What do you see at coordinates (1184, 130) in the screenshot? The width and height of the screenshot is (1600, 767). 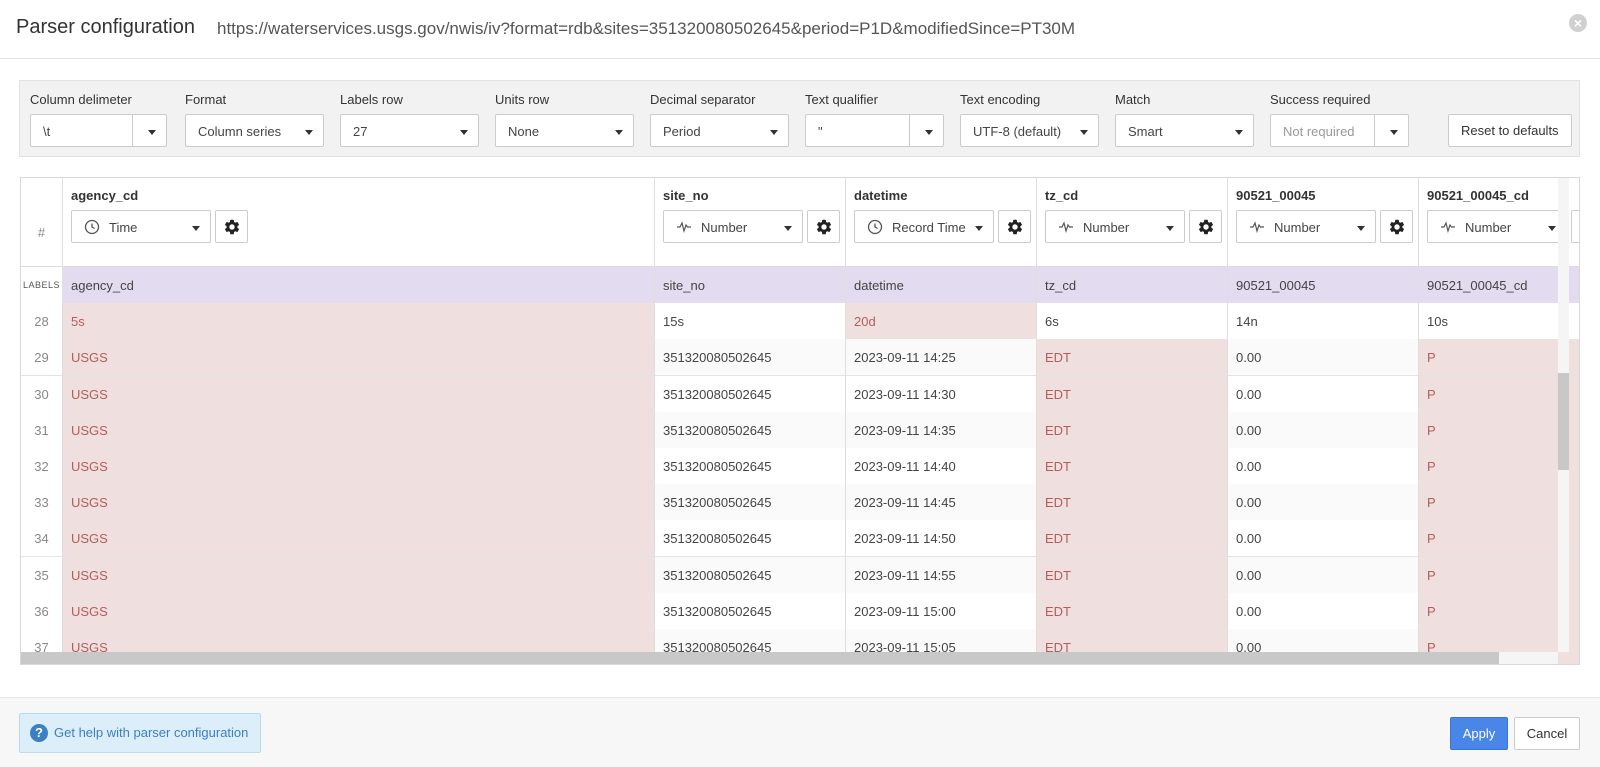 I see `match-select: Smart` at bounding box center [1184, 130].